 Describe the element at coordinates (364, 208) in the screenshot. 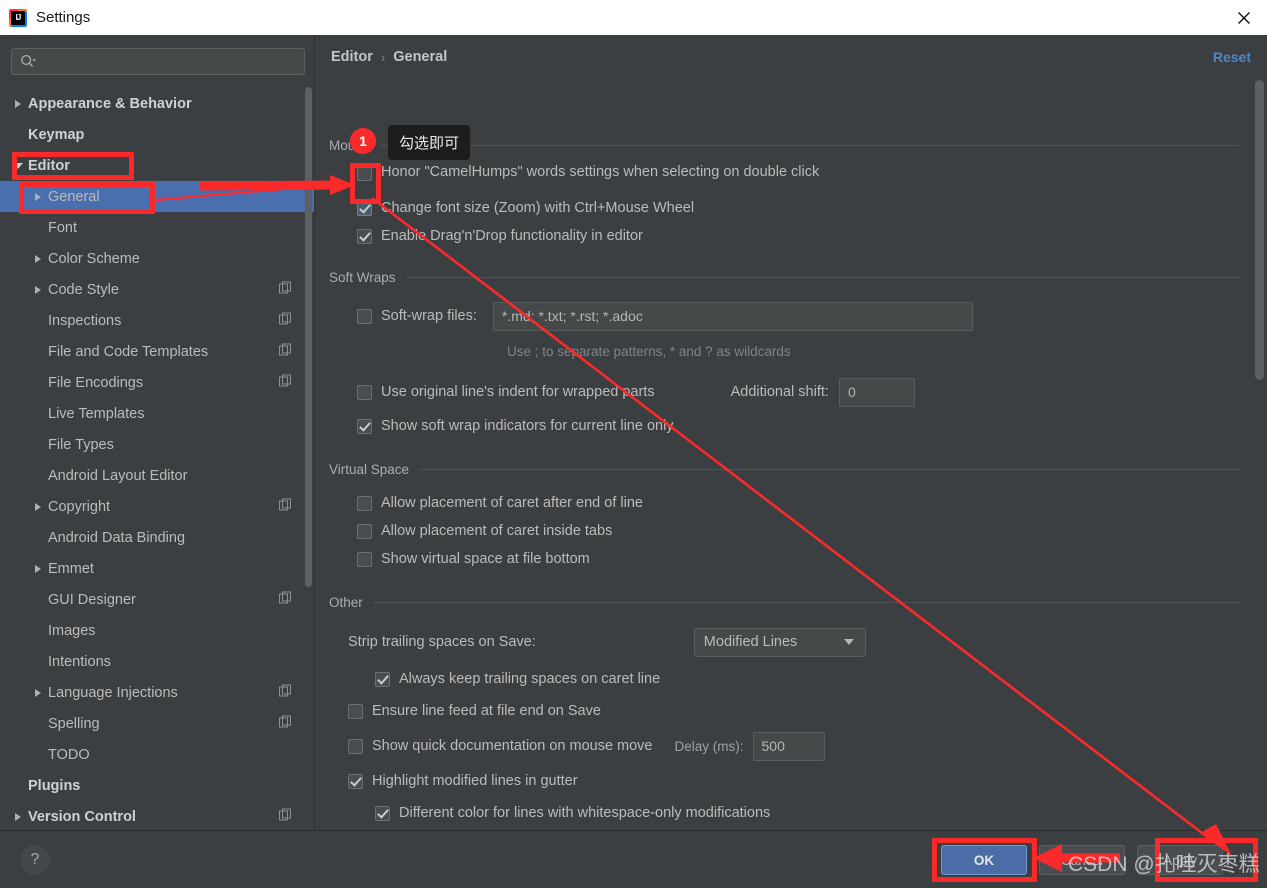

I see `checkbox-change-font-size` at that location.